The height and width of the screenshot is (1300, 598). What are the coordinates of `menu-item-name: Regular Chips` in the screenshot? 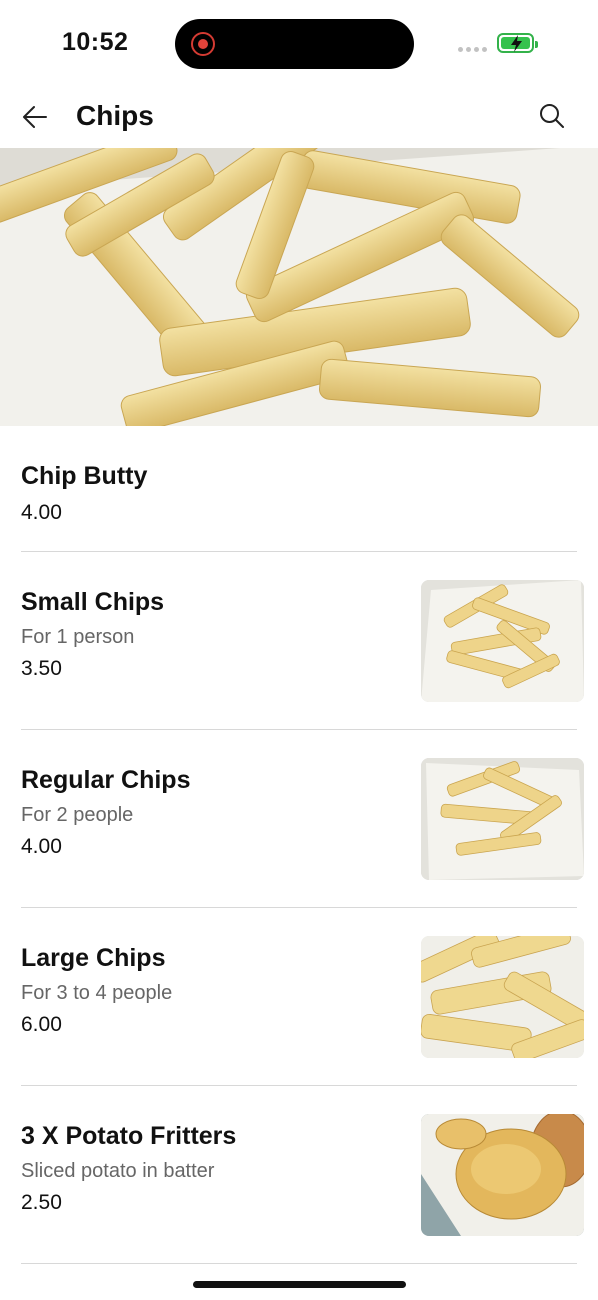 It's located at (106, 780).